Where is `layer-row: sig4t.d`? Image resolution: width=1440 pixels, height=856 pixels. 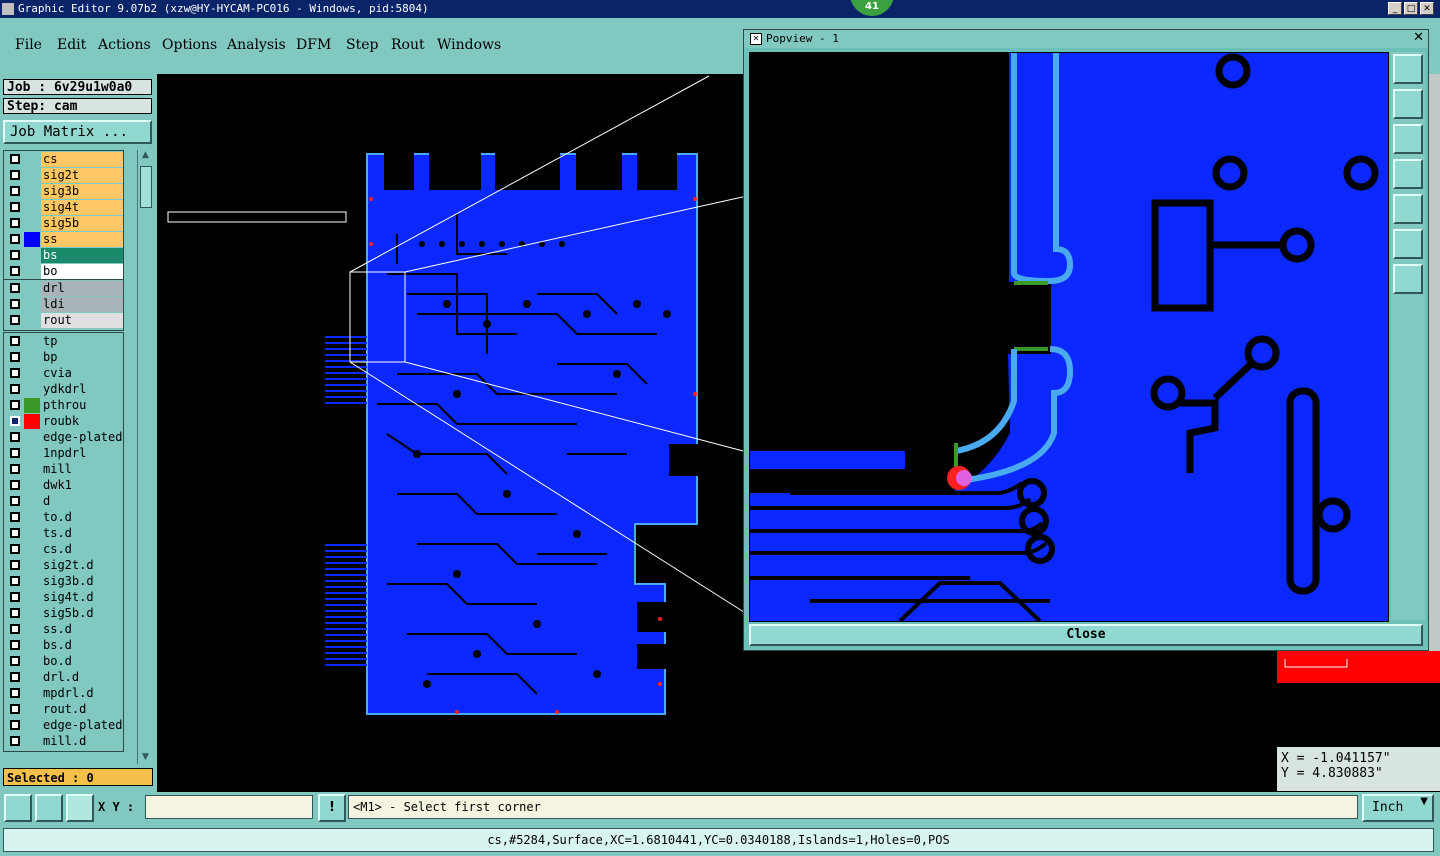 layer-row: sig4t.d is located at coordinates (64, 598).